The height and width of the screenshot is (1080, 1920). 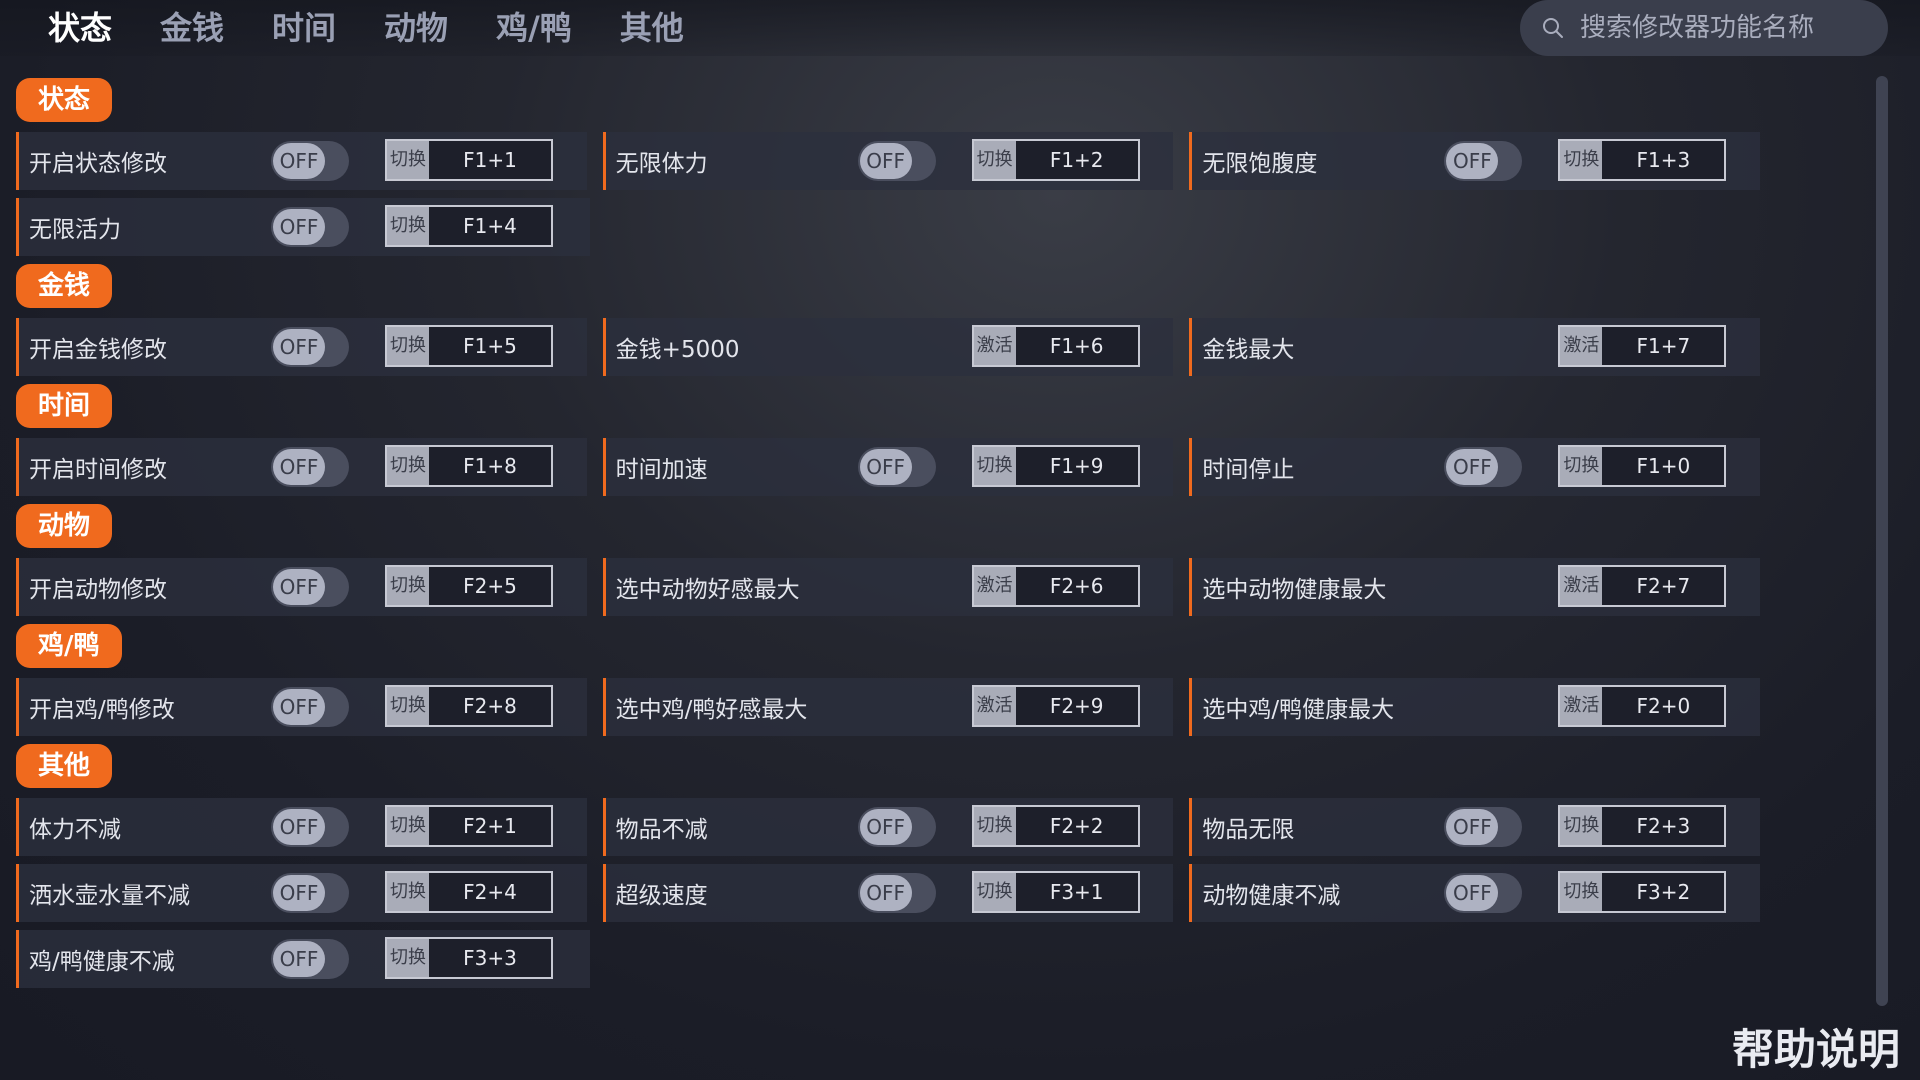 What do you see at coordinates (1730, 28) in the screenshot?
I see `search-input` at bounding box center [1730, 28].